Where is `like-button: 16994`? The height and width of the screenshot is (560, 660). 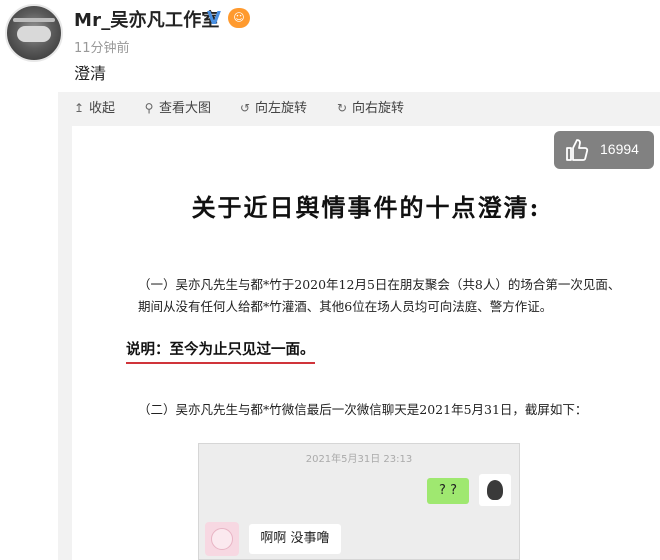
like-button: 16994 is located at coordinates (604, 150).